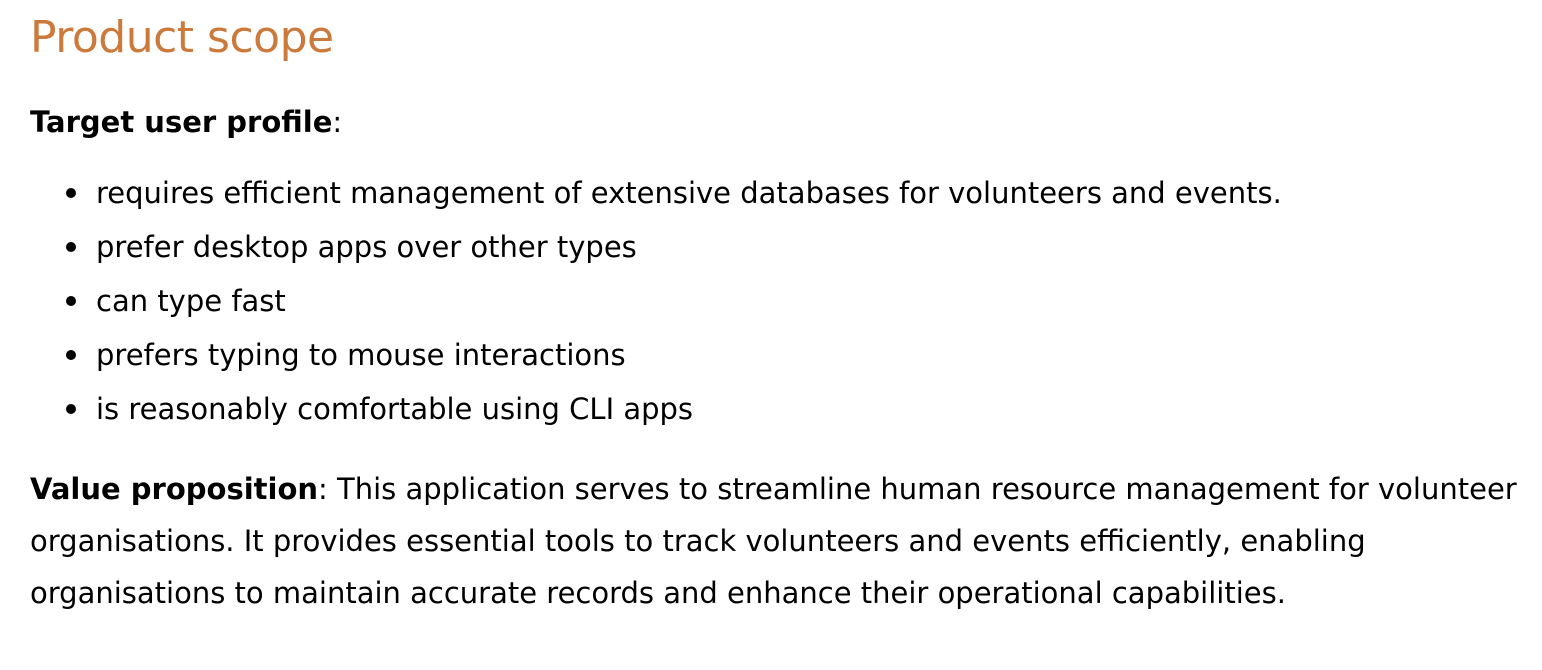 This screenshot has width=1542, height=670. What do you see at coordinates (174, 489) in the screenshot?
I see `value-proposition-label: Value proposition` at bounding box center [174, 489].